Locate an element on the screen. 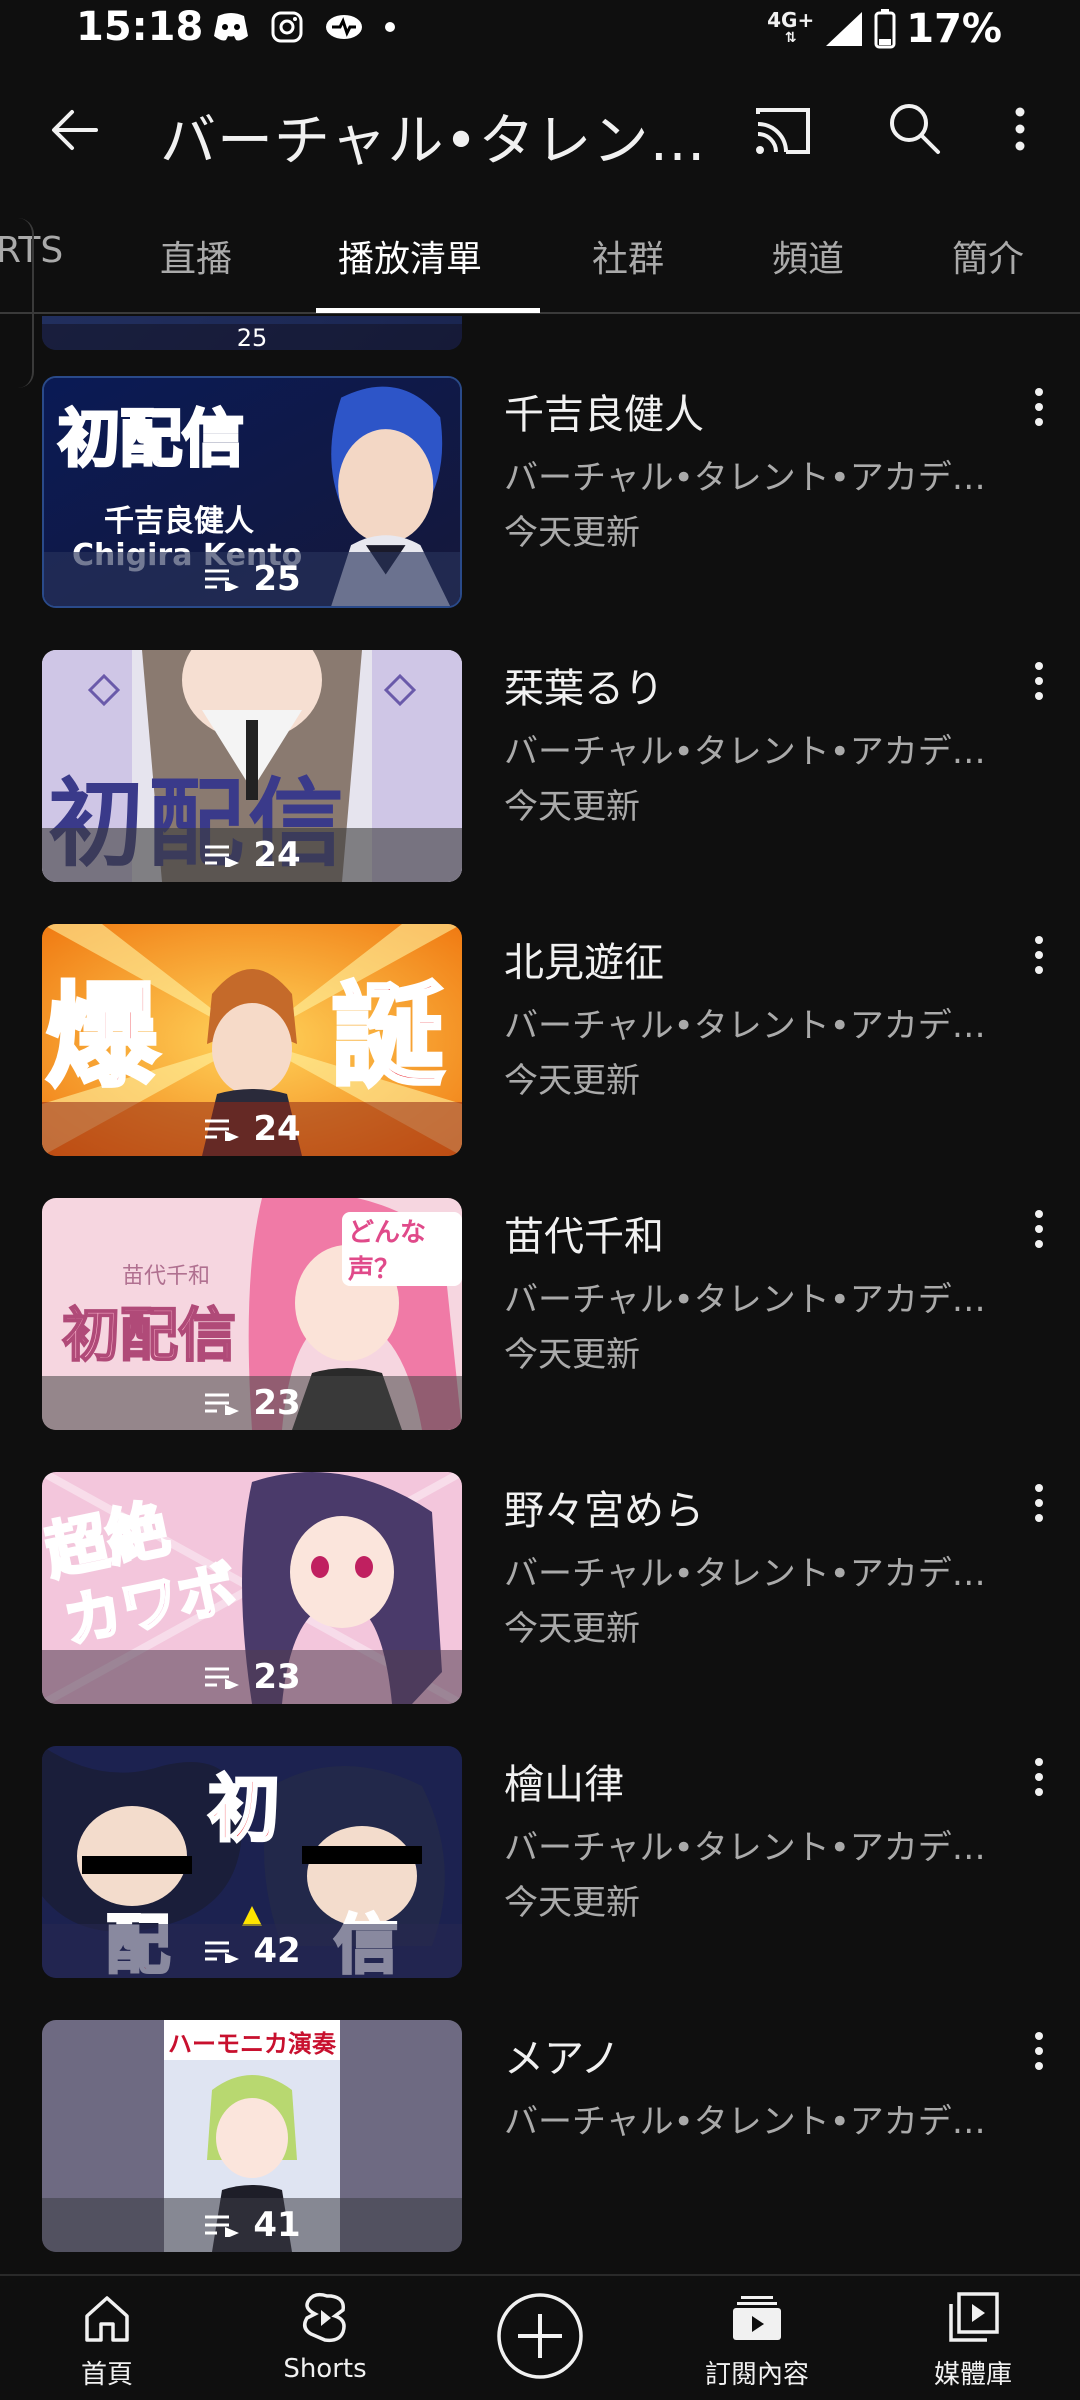 The height and width of the screenshot is (2400, 1080). status-bar: 15:18 4G+ ⇅ 17% is located at coordinates (540, 31).